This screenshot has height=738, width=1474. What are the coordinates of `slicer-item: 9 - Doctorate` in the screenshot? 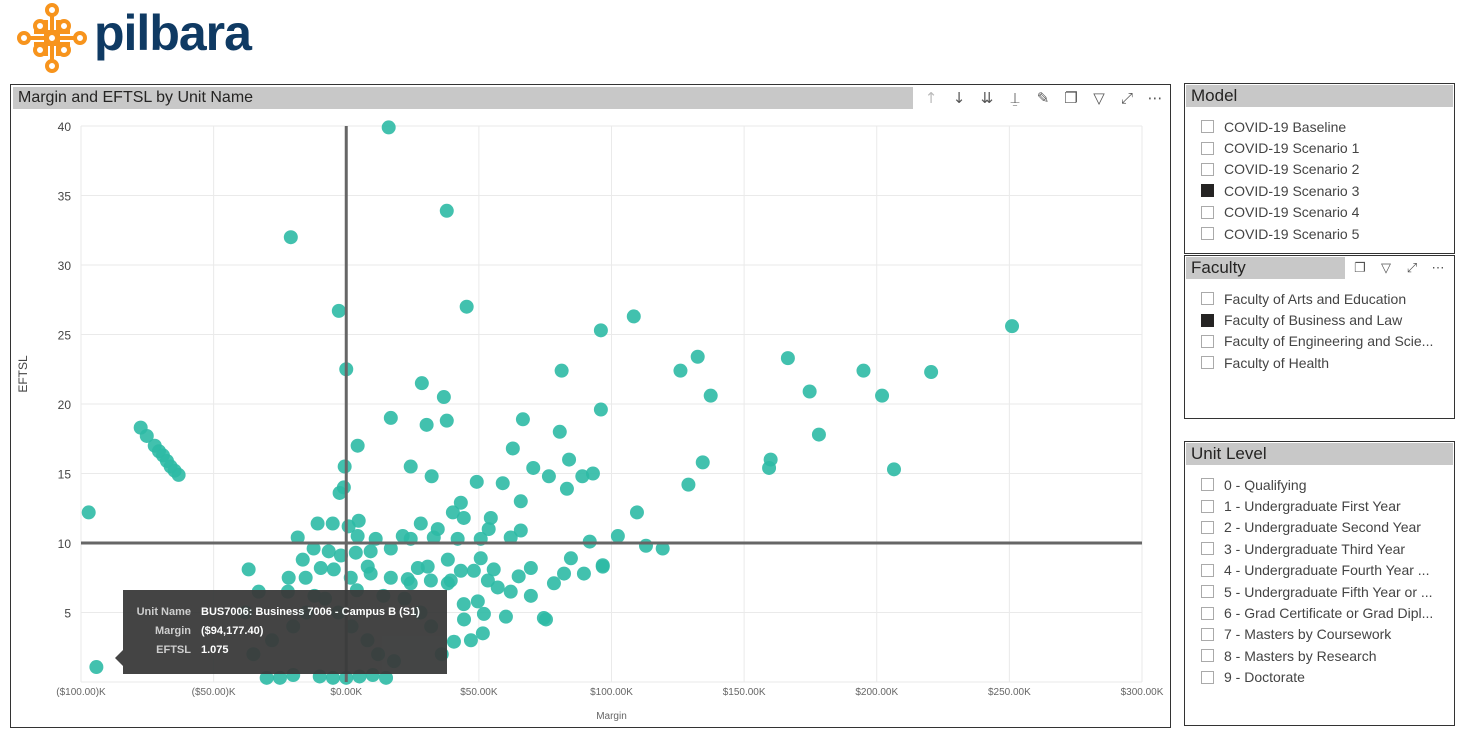 It's located at (1319, 677).